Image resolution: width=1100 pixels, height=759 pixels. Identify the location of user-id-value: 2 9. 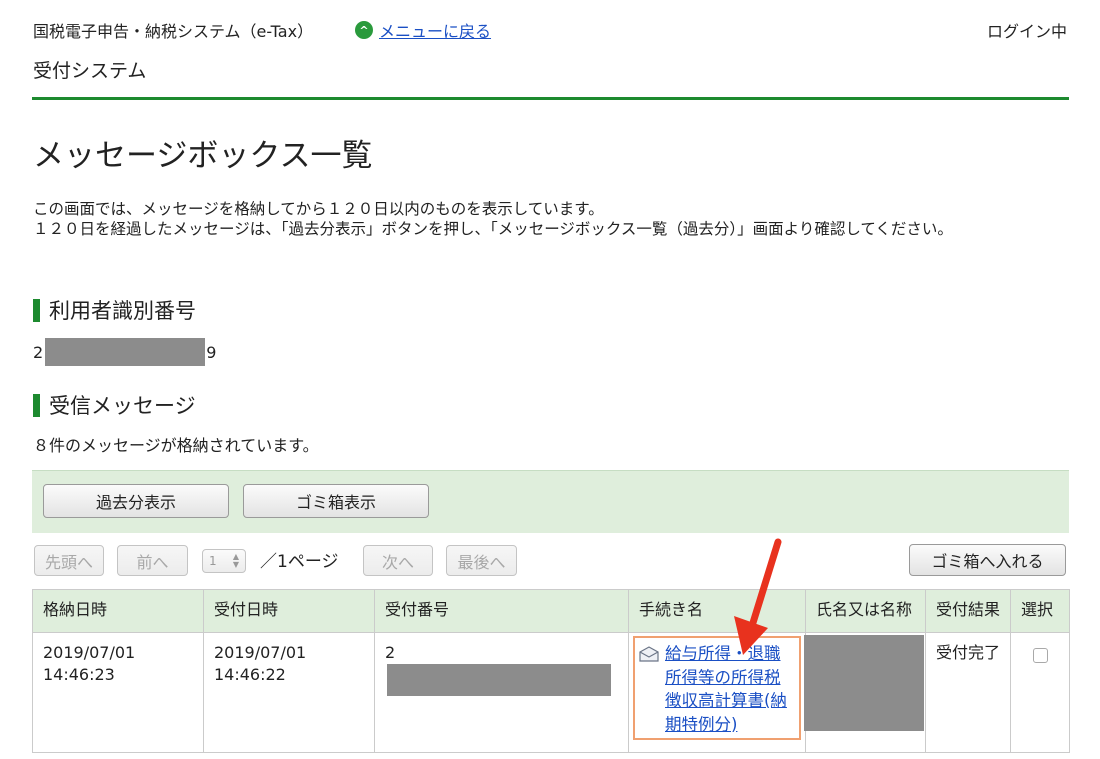
(124, 352).